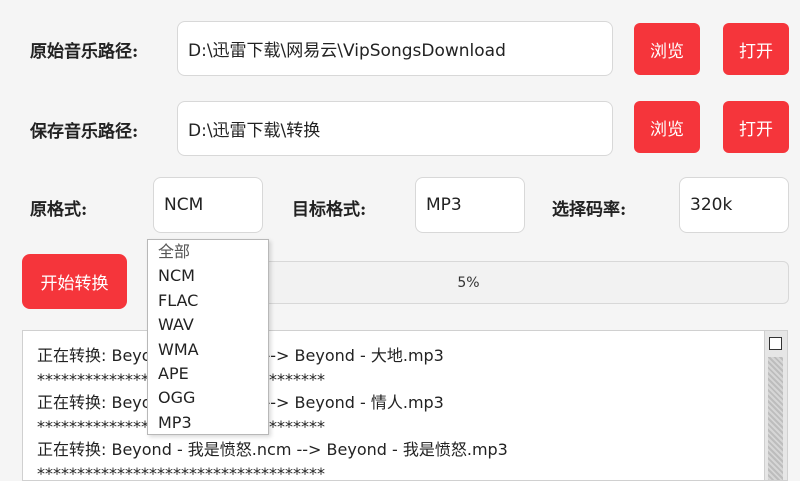 The image size is (800, 481). What do you see at coordinates (756, 49) in the screenshot?
I see `source-open-button: 打开` at bounding box center [756, 49].